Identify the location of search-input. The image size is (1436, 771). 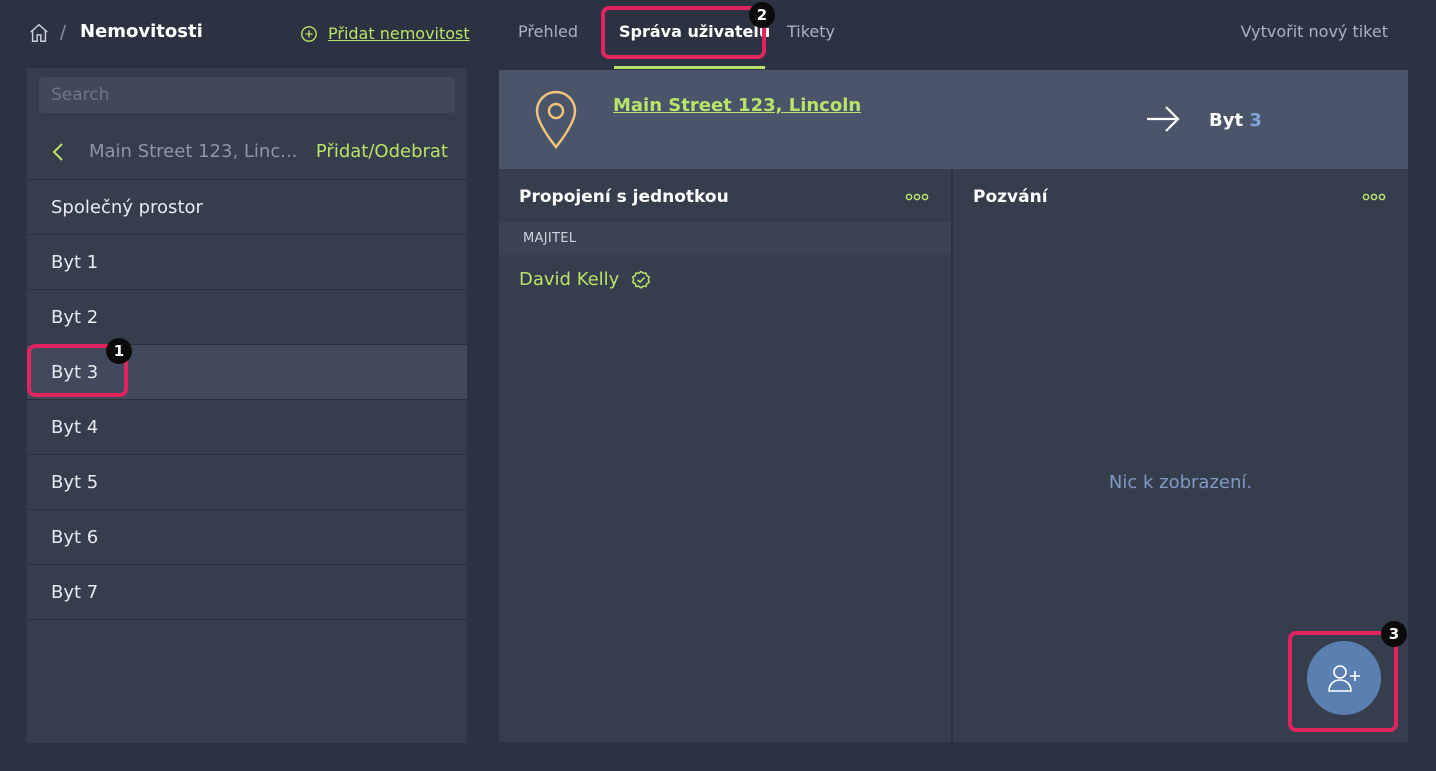
(247, 95).